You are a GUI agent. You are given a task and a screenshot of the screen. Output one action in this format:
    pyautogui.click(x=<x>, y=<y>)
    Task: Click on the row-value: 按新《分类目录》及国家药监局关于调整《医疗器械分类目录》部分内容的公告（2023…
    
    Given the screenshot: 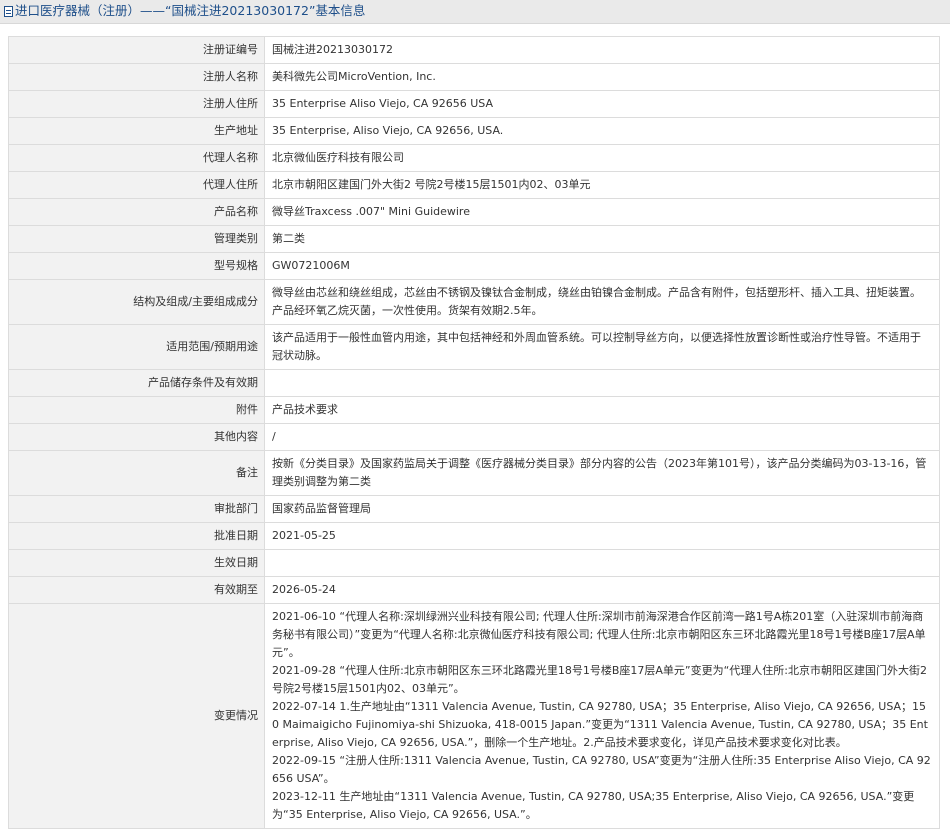 What is the action you would take?
    pyautogui.click(x=602, y=473)
    